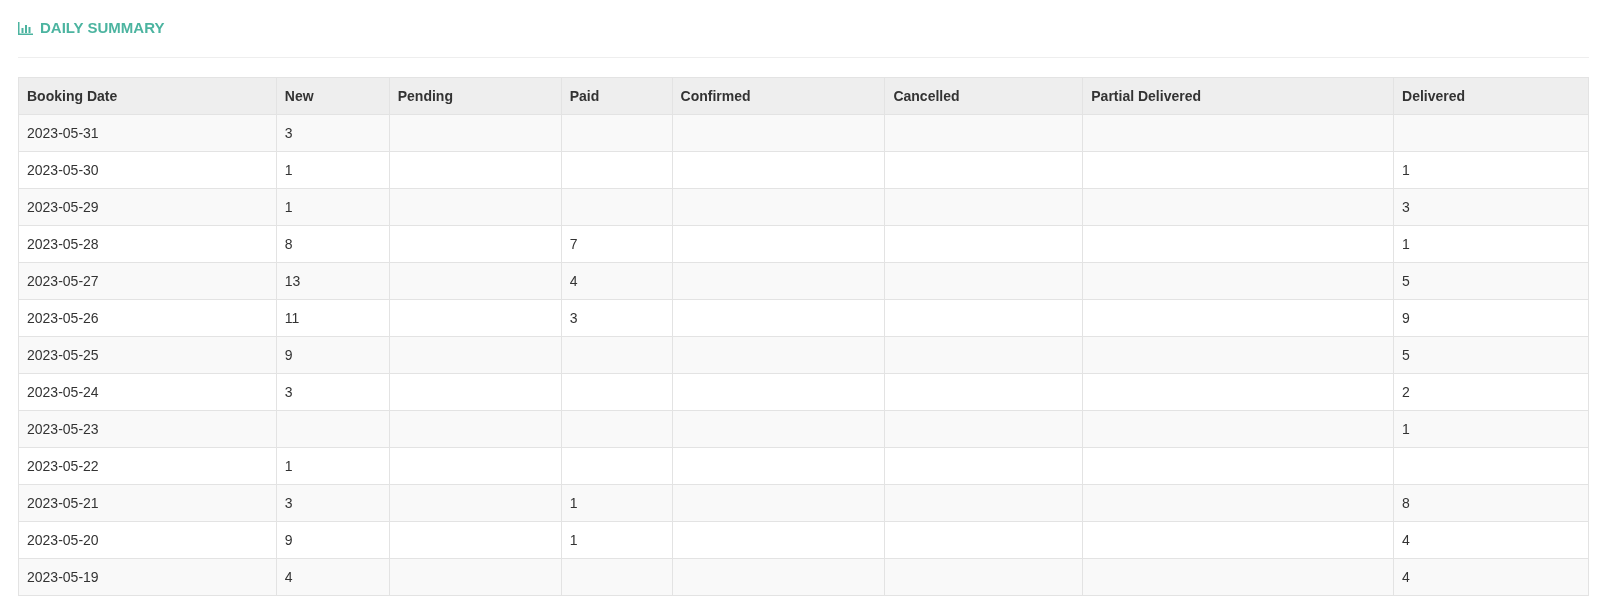 This screenshot has height=610, width=1600. I want to click on table-cell: 2023-05-26, so click(147, 318).